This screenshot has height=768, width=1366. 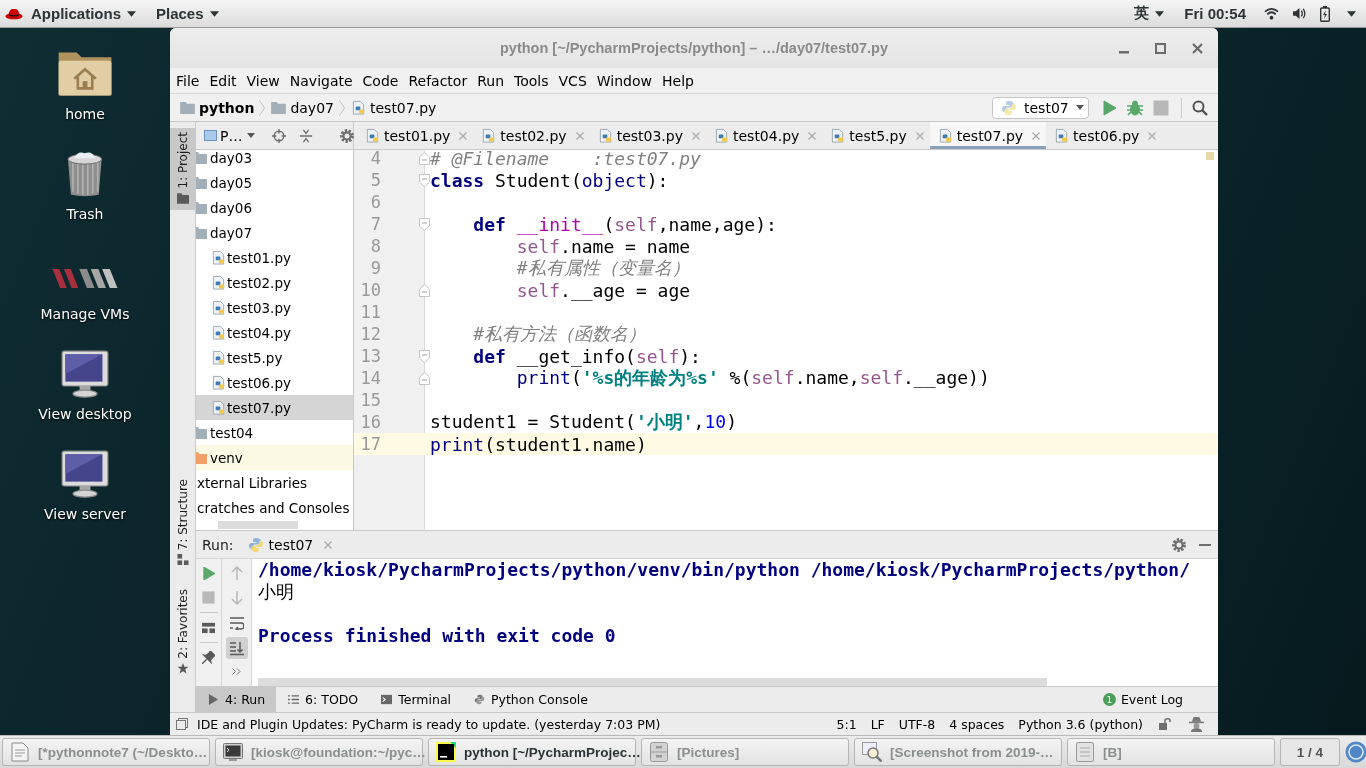 I want to click on tree-item: test07.py, so click(x=274, y=407).